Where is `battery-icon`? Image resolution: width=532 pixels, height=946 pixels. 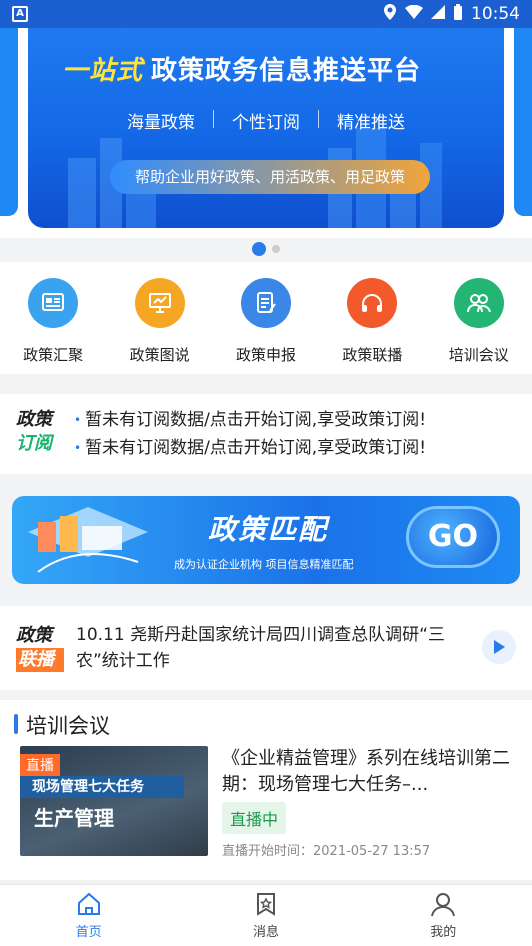 battery-icon is located at coordinates (458, 14).